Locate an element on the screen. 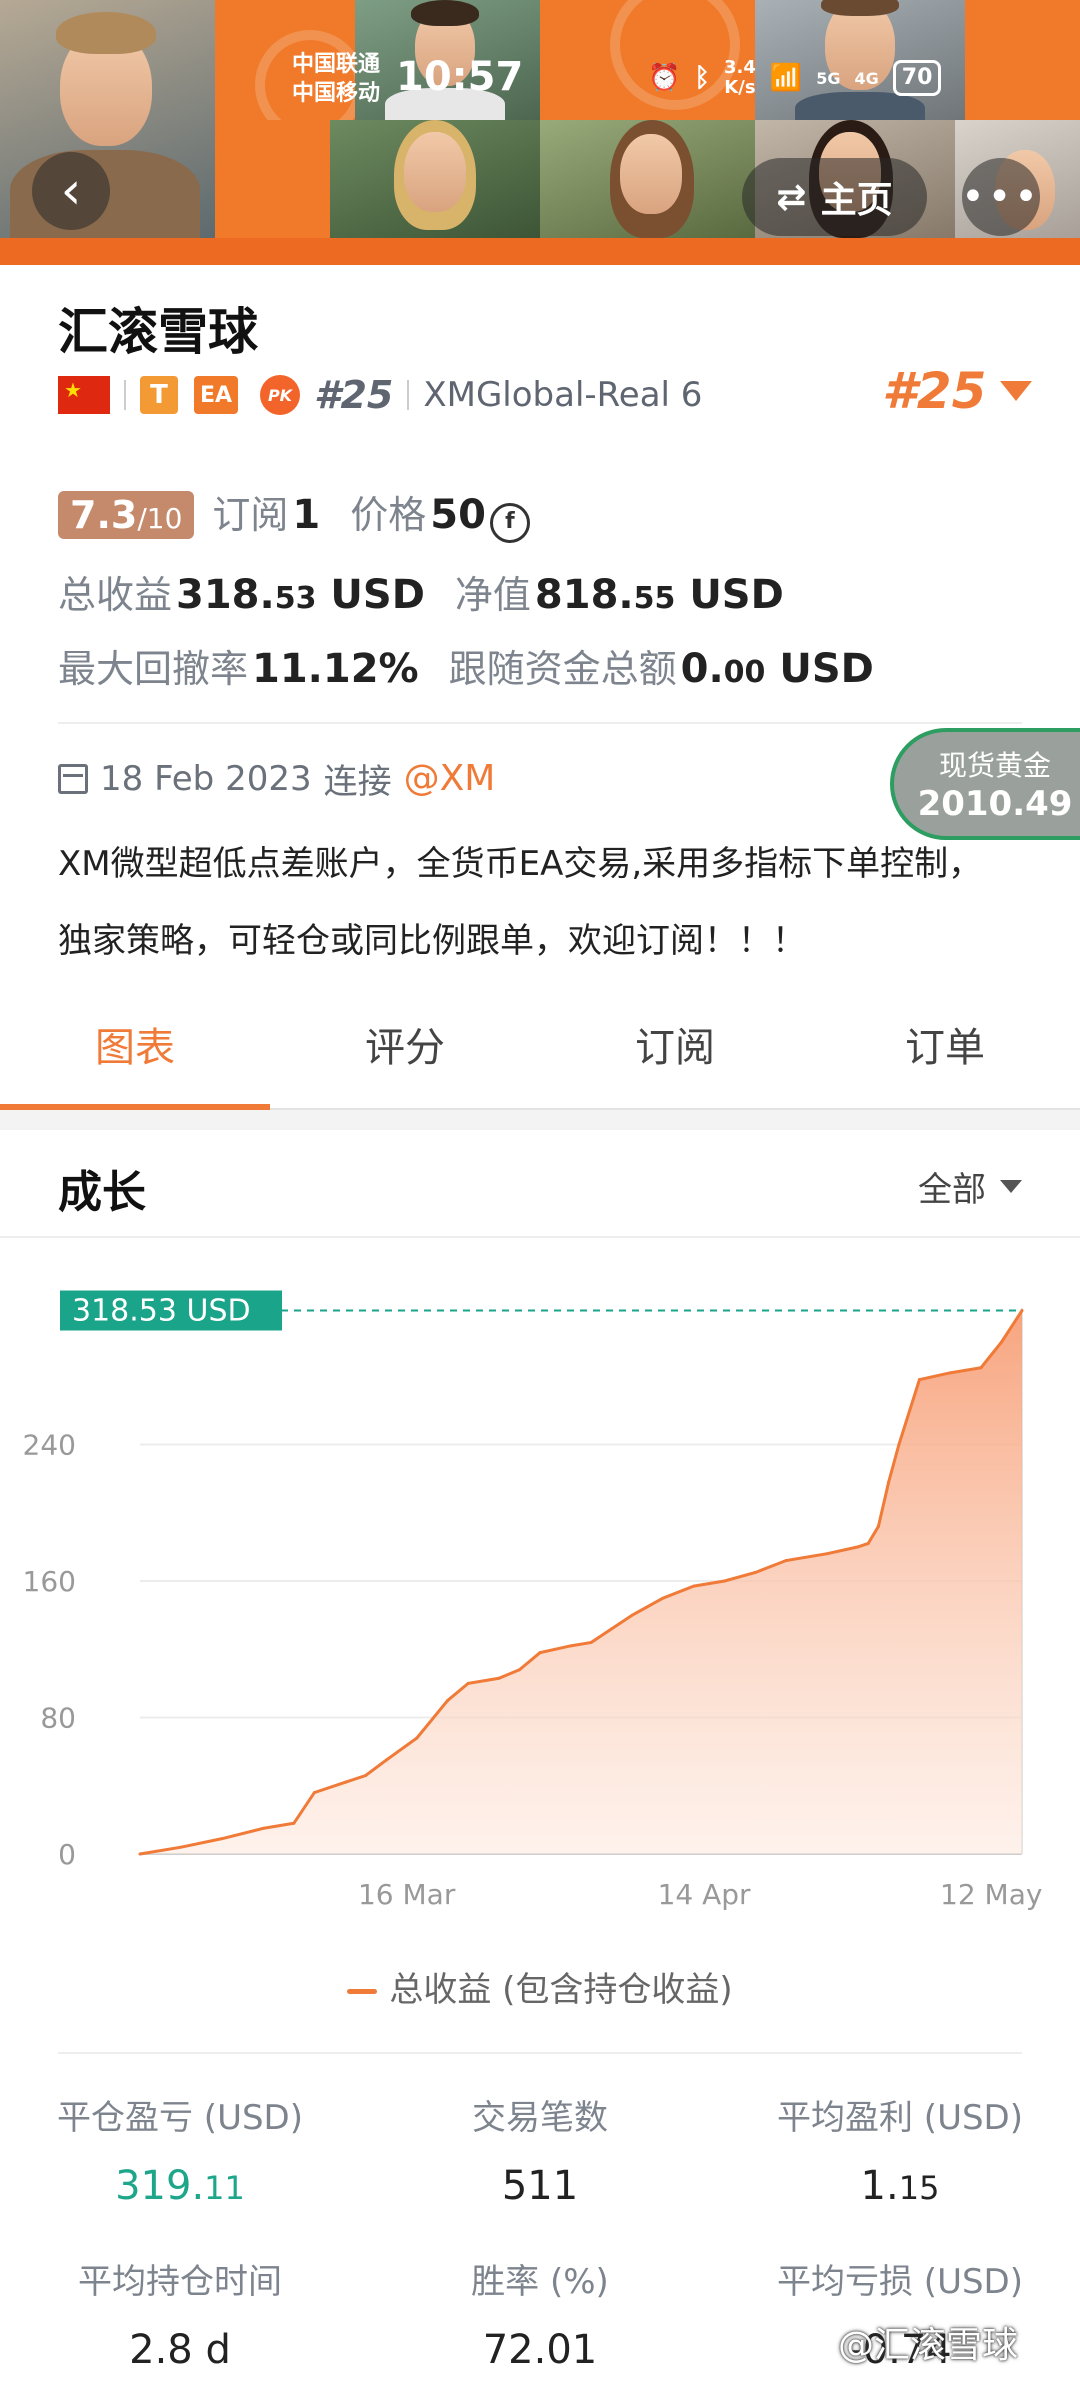 The height and width of the screenshot is (2400, 1080). price-value: 50 is located at coordinates (458, 515).